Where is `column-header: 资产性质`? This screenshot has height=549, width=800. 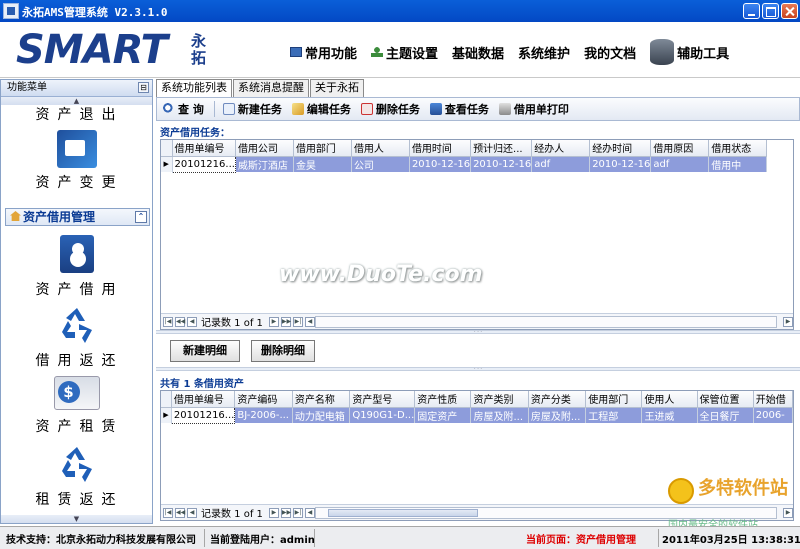 column-header: 资产性质 is located at coordinates (443, 399).